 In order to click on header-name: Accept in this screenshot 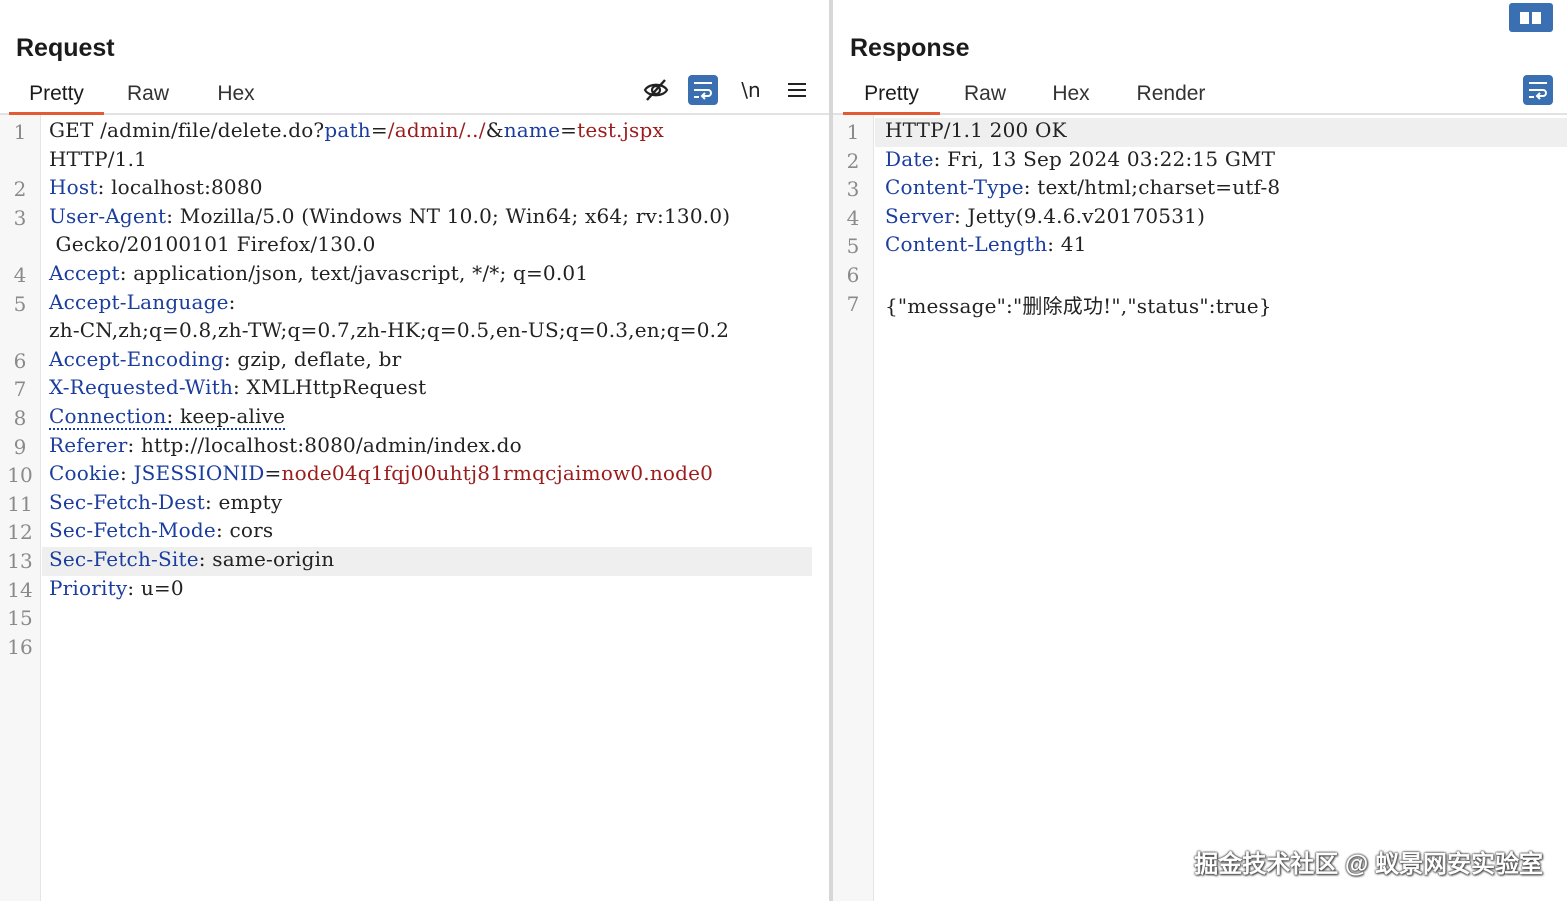, I will do `click(84, 273)`.